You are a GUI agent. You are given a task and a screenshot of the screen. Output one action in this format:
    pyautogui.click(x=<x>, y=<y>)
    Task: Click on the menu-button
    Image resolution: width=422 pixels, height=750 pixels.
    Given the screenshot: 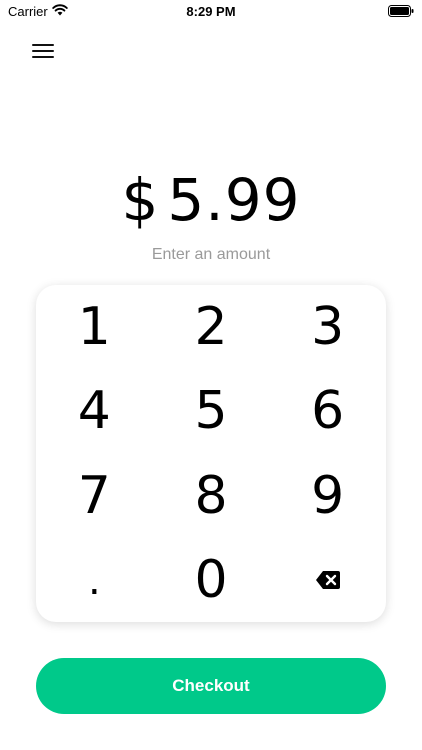 What is the action you would take?
    pyautogui.click(x=43, y=53)
    